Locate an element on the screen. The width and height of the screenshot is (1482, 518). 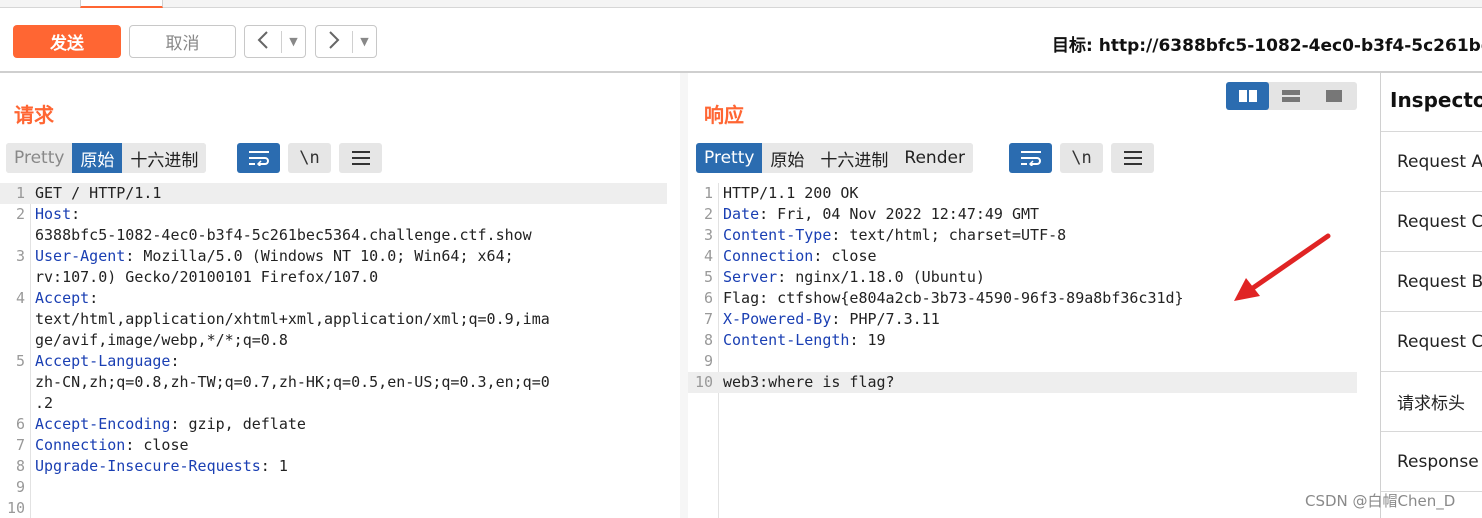
chevron-right-icon is located at coordinates (334, 42).